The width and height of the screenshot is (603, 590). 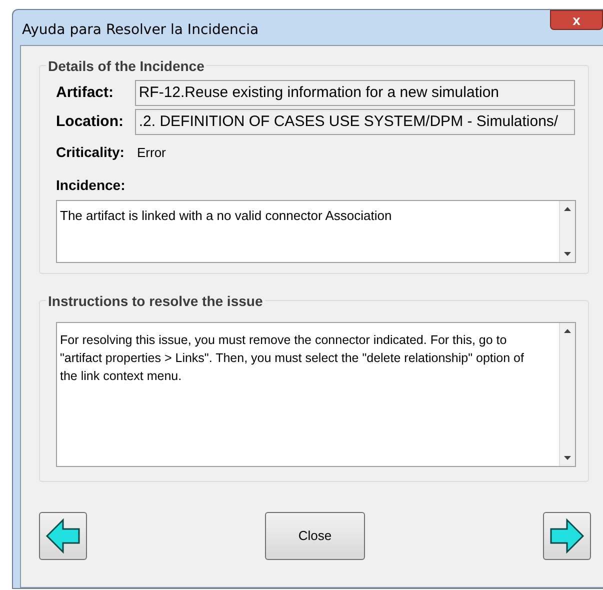 I want to click on field-label: Location:, so click(x=90, y=122).